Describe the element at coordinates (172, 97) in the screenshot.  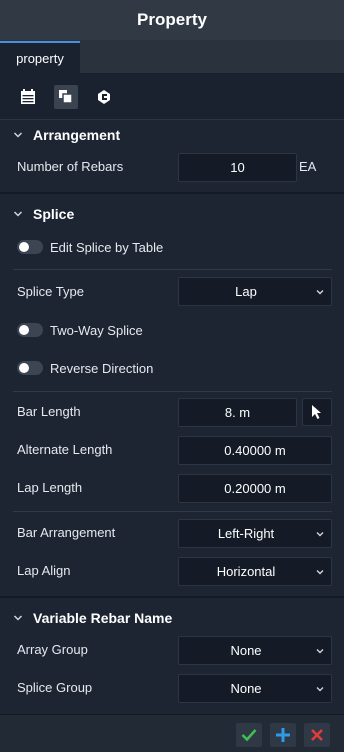
I see `toolbar` at that location.